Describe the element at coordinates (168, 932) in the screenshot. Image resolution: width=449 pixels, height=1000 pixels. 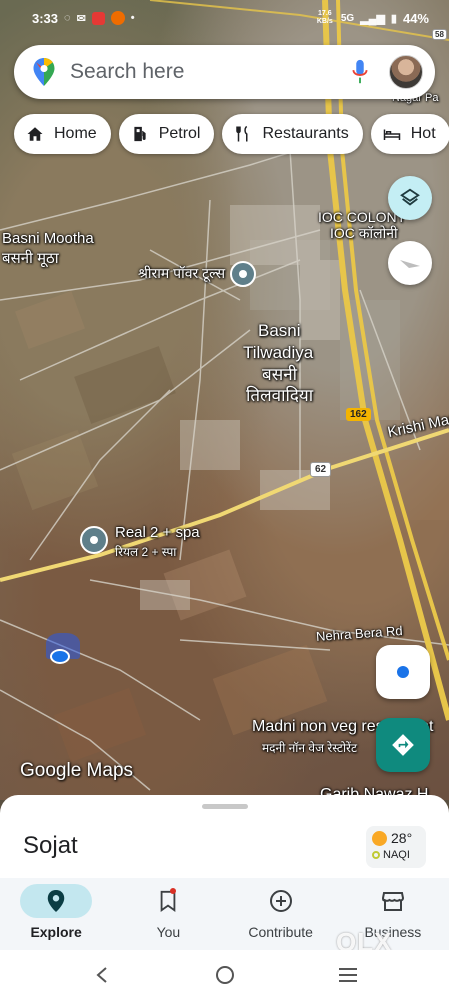
I see `nav-label: You` at that location.